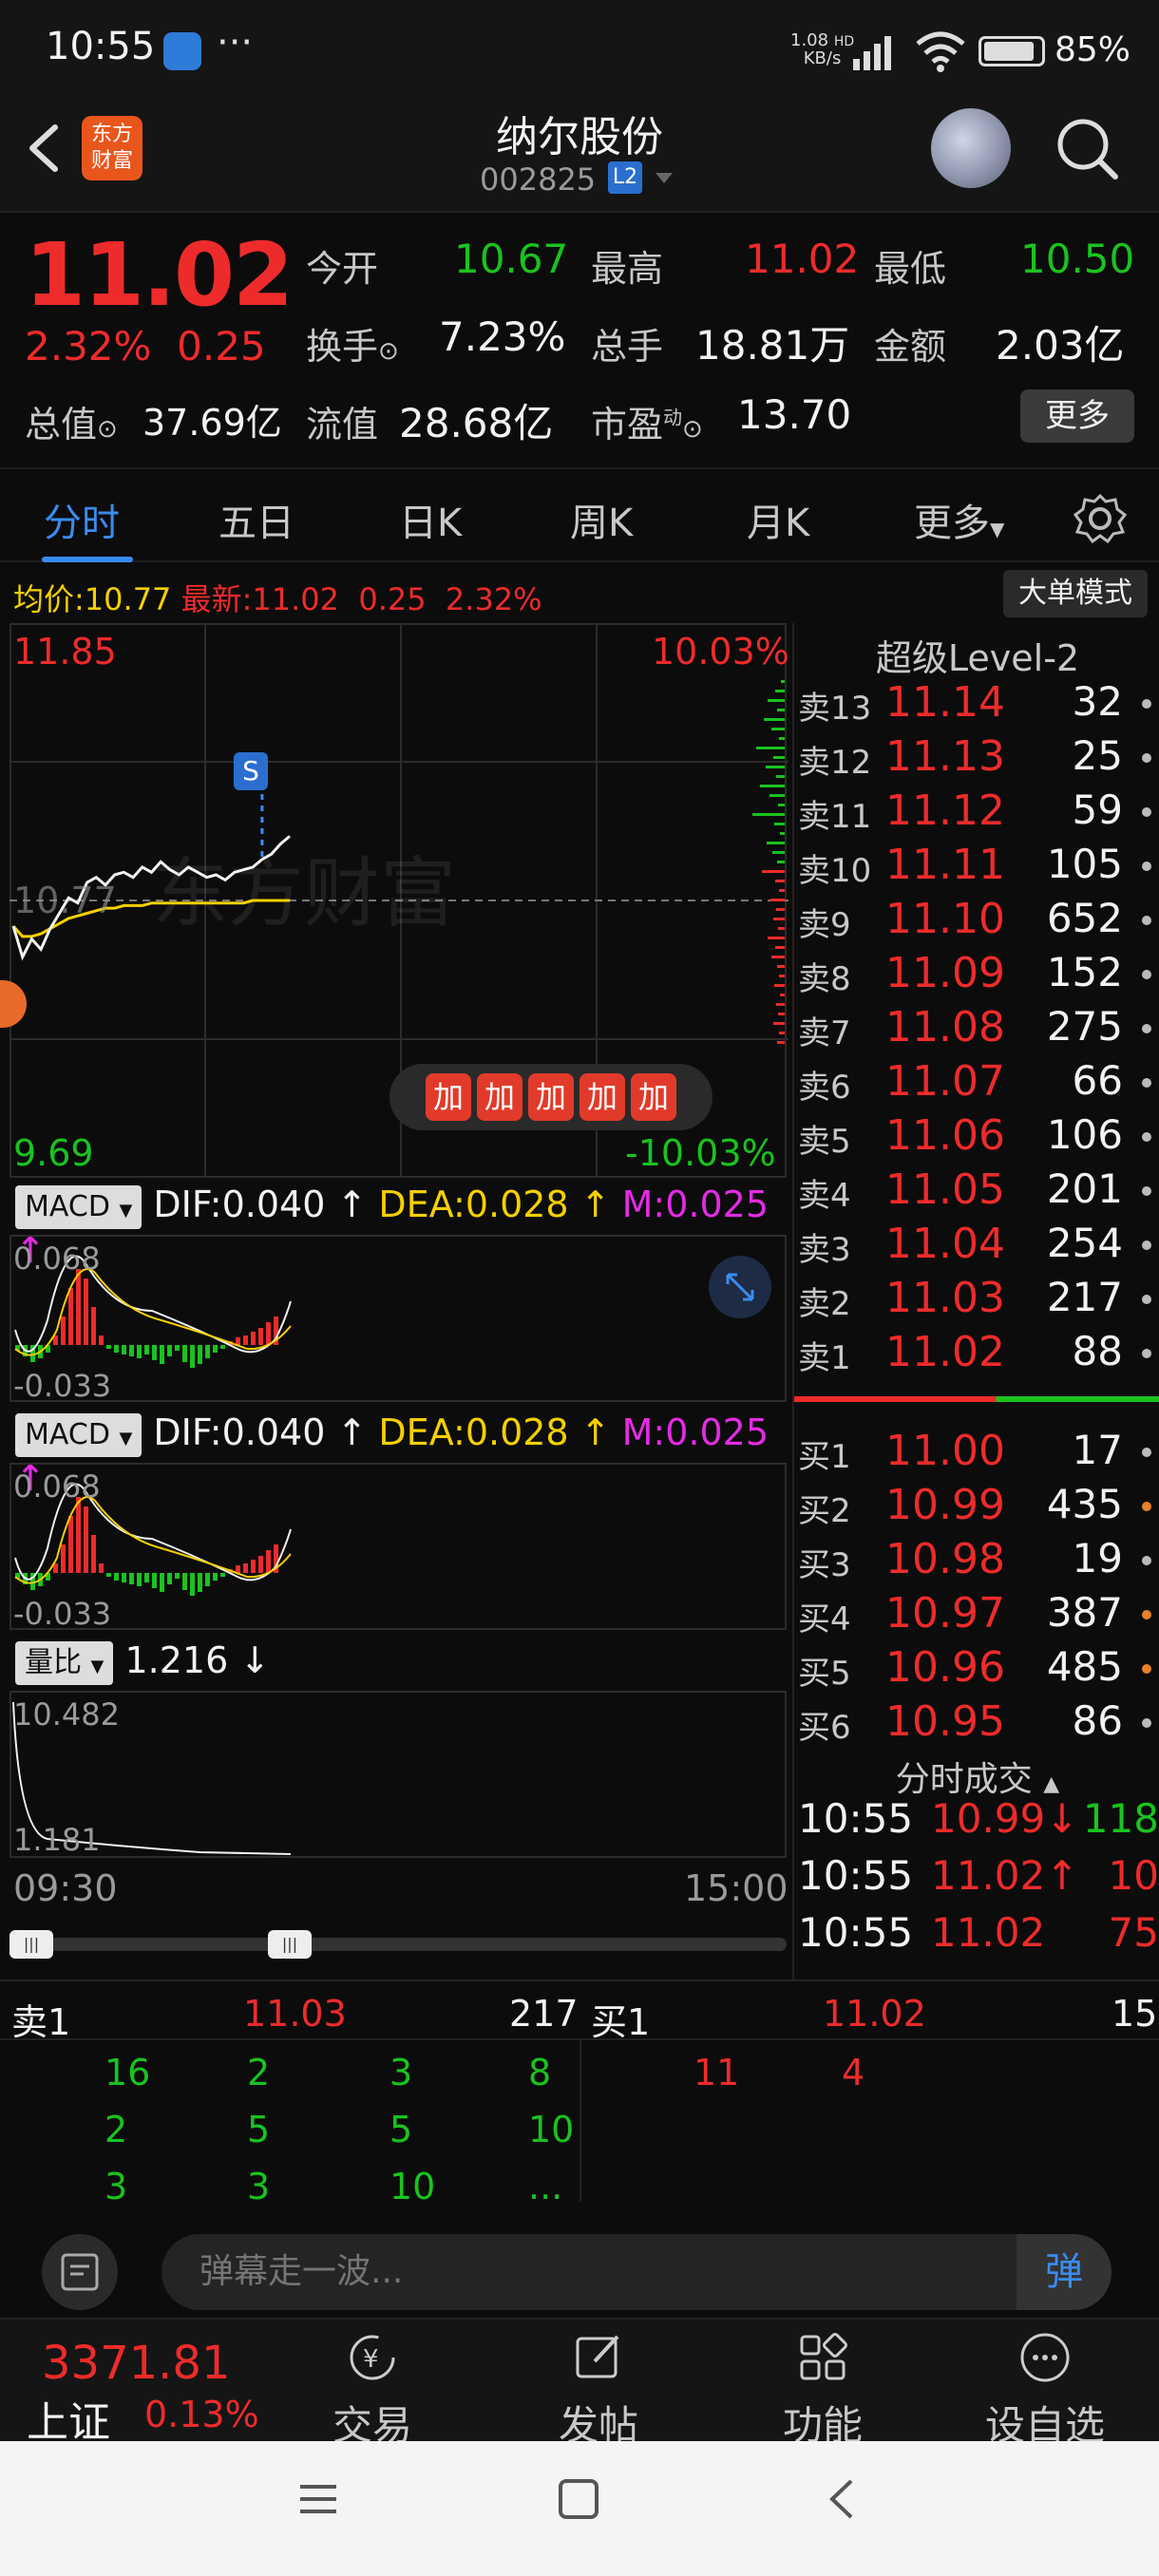  I want to click on ask-row: 卖5 11.06 106, so click(976, 1138).